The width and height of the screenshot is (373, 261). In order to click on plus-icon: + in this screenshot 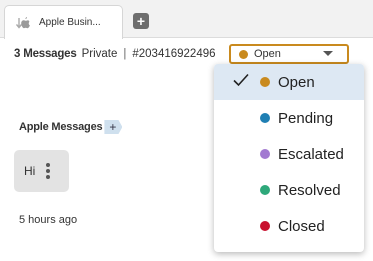, I will do `click(141, 21)`.